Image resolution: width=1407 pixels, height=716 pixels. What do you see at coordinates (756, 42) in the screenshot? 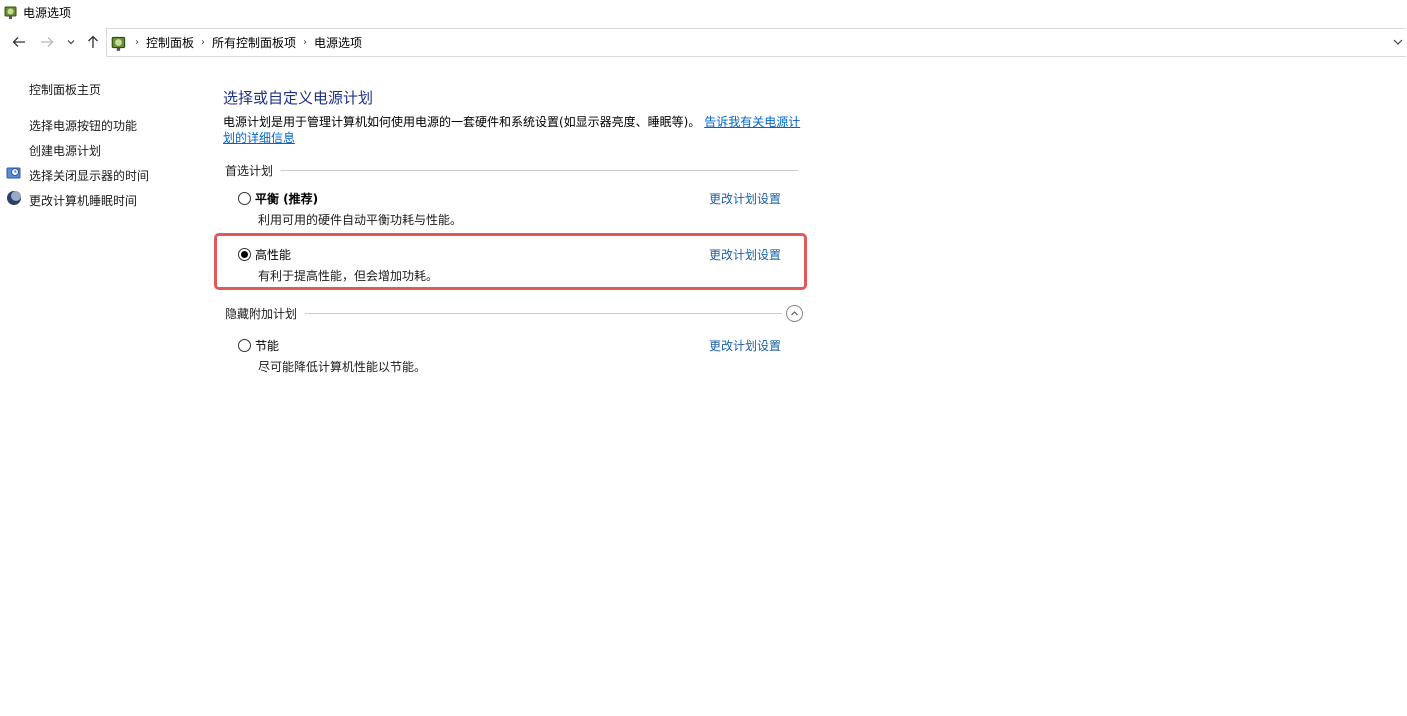
I see `address-bar: › 控制面板 › 所有控制面板项 › 电源选项` at bounding box center [756, 42].